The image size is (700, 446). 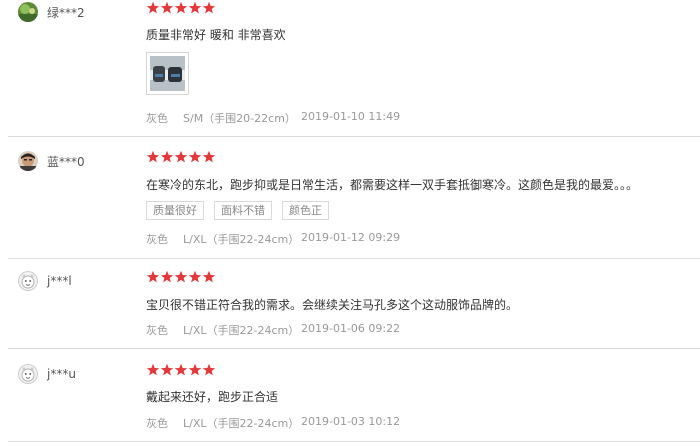 What do you see at coordinates (45, 281) in the screenshot?
I see `reviewer: j***l` at bounding box center [45, 281].